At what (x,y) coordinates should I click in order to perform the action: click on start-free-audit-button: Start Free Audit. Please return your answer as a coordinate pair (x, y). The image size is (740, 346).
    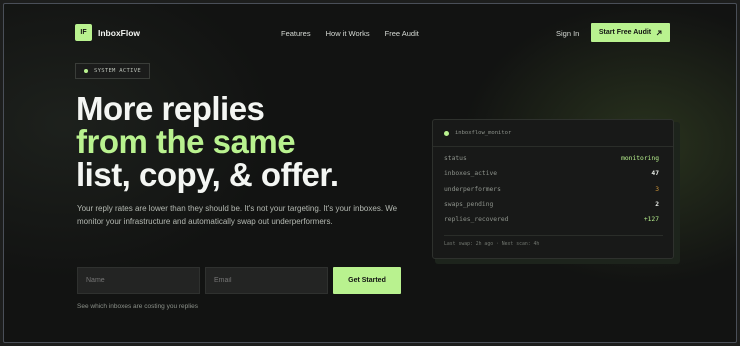
    Looking at the image, I should click on (630, 32).